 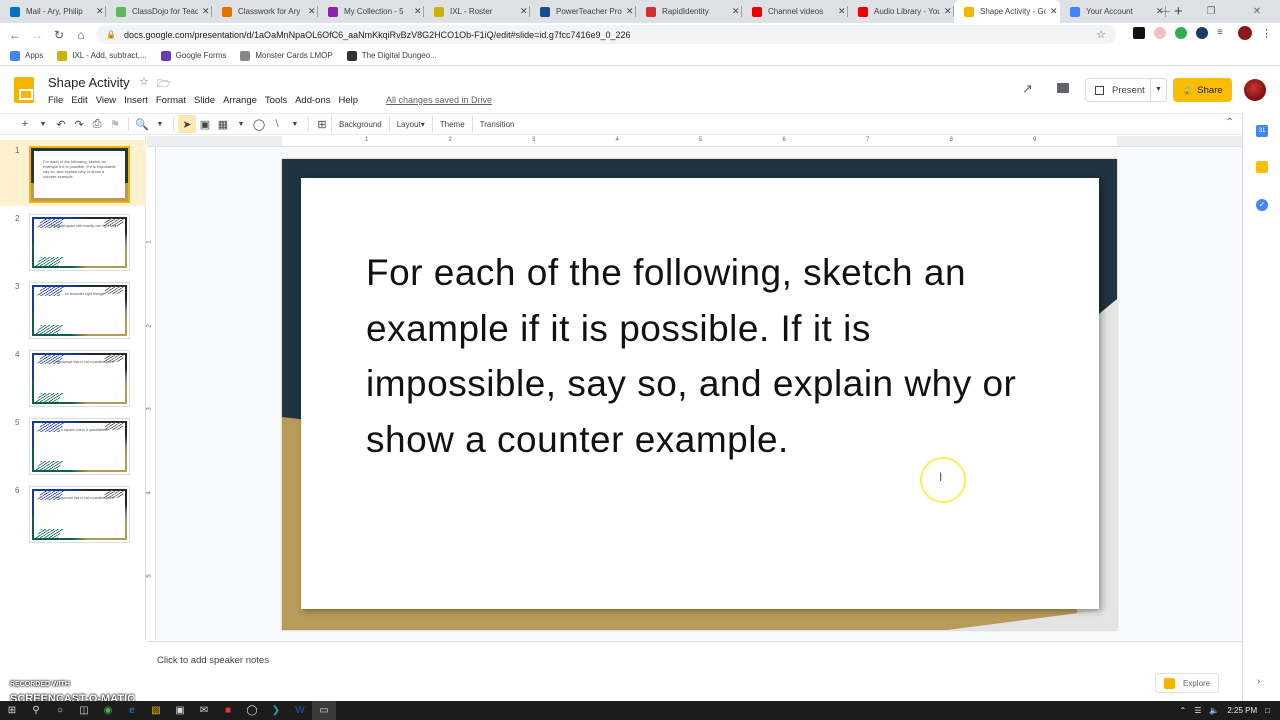 I want to click on keep-icon, so click(x=1262, y=167).